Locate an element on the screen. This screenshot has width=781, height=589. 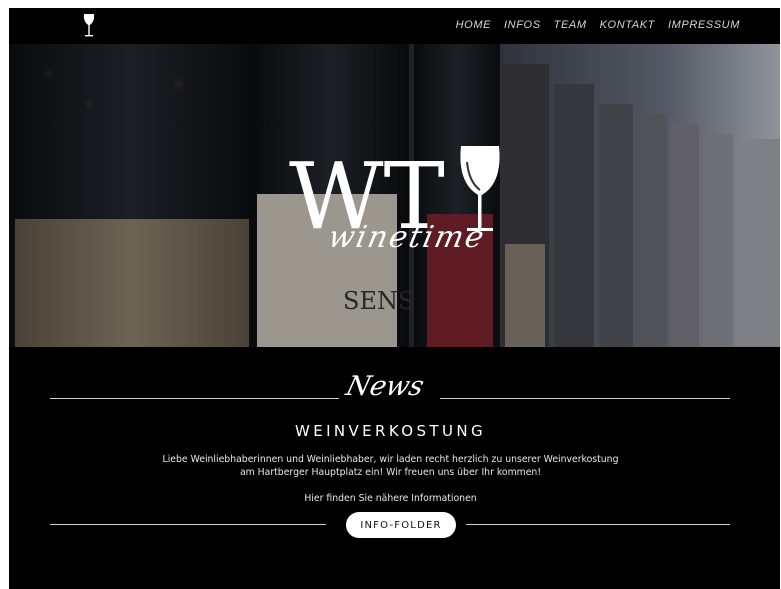
top-navigation: HOME INFOS TEAM KONTAKT IMPRESSUM is located at coordinates (394, 26).